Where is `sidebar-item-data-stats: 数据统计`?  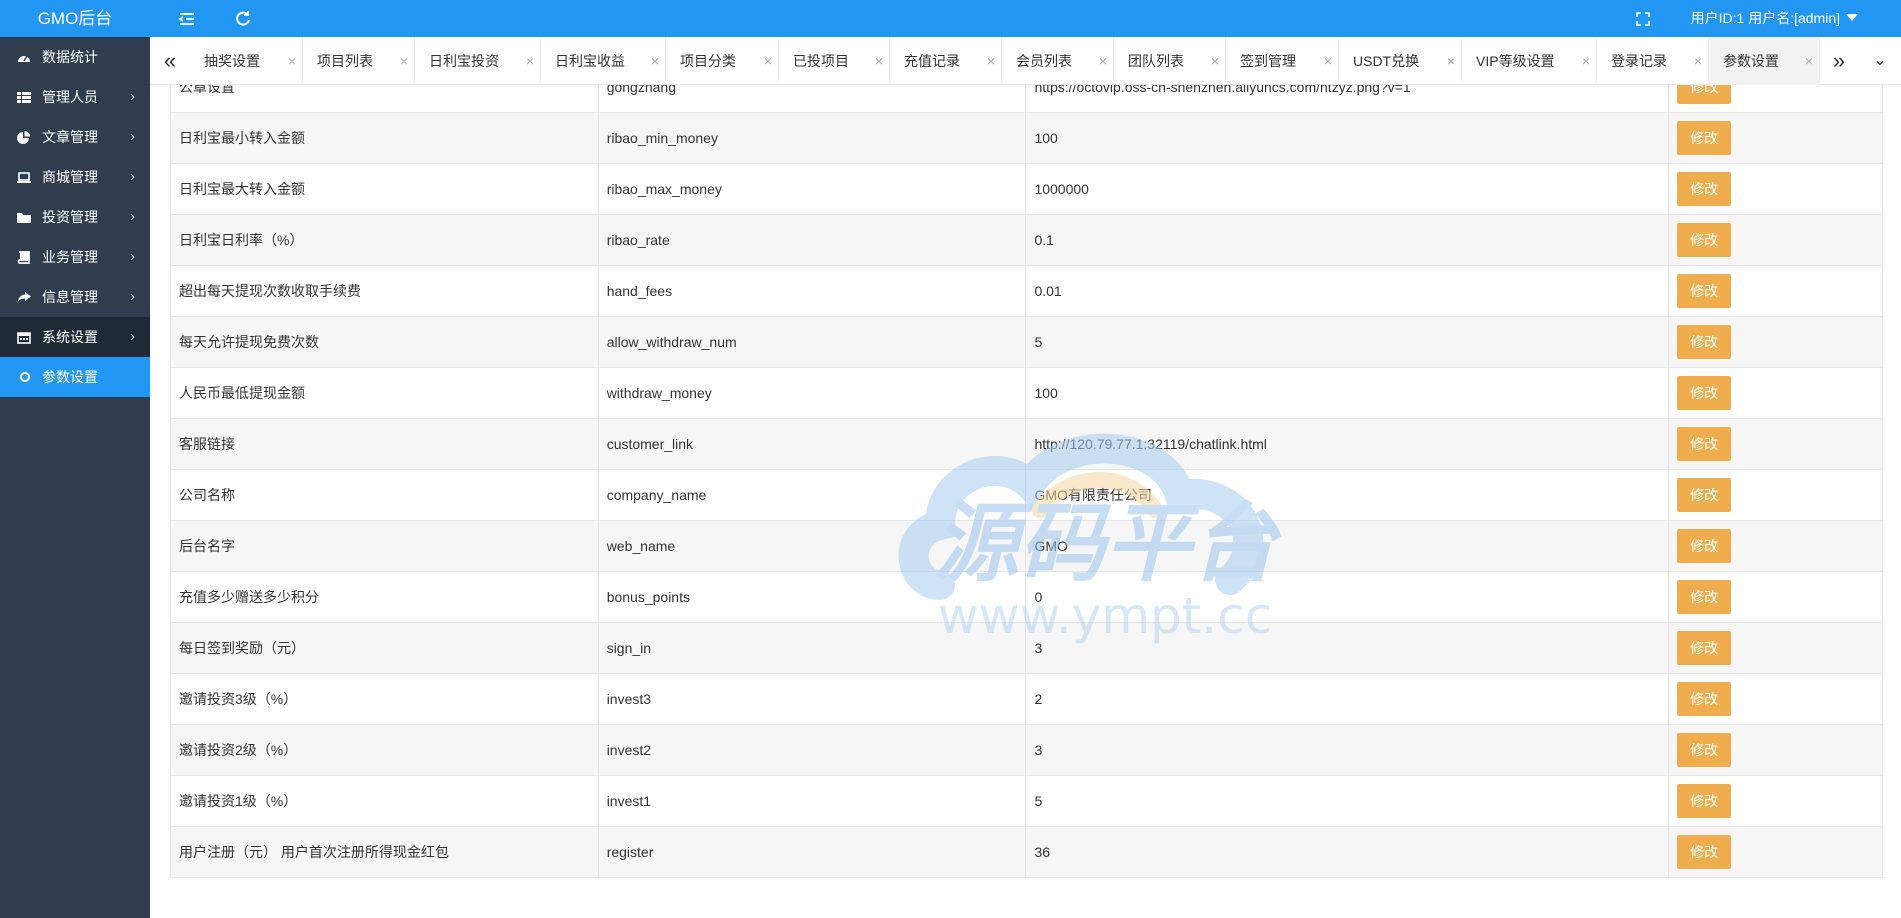
sidebar-item-data-stats: 数据统计 is located at coordinates (75, 57).